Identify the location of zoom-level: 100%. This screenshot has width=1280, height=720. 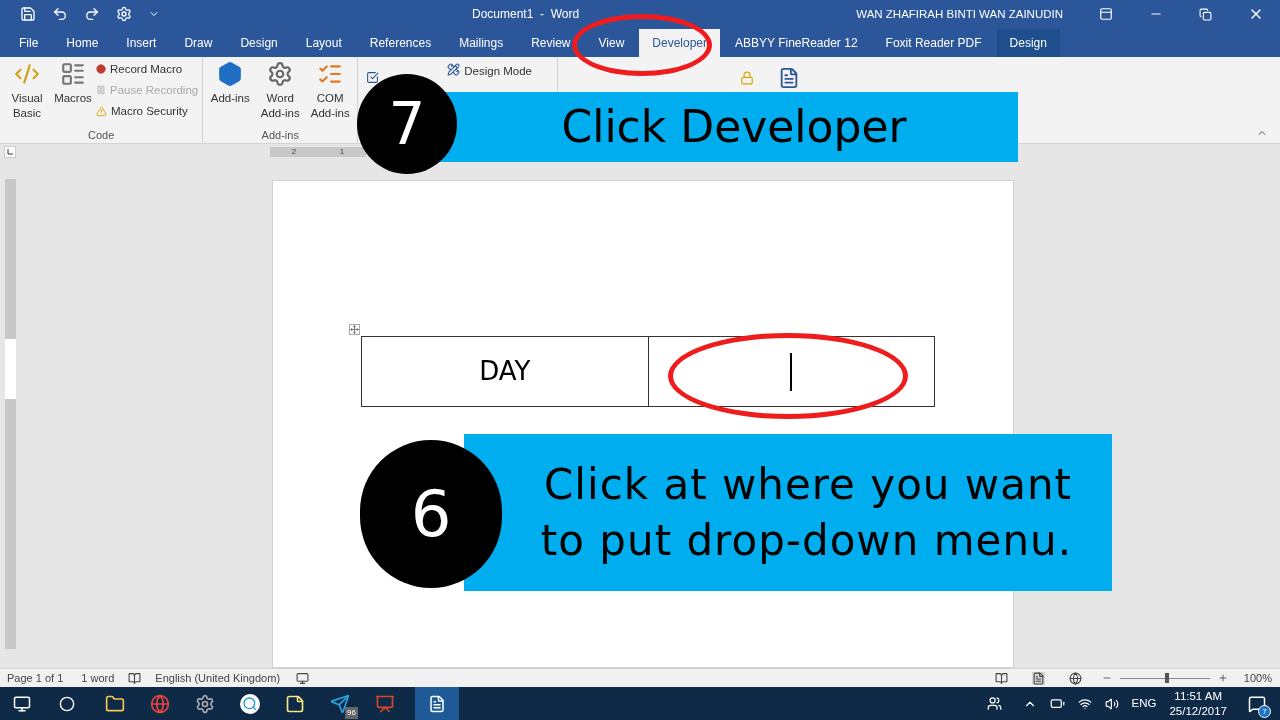
(1257, 678).